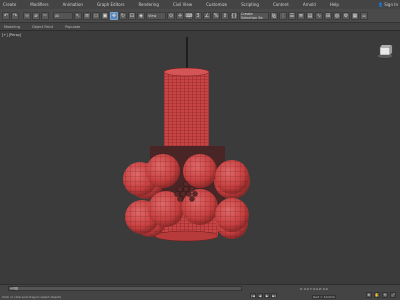 This screenshot has height=300, width=400. I want to click on placement-button: ◈, so click(141, 15).